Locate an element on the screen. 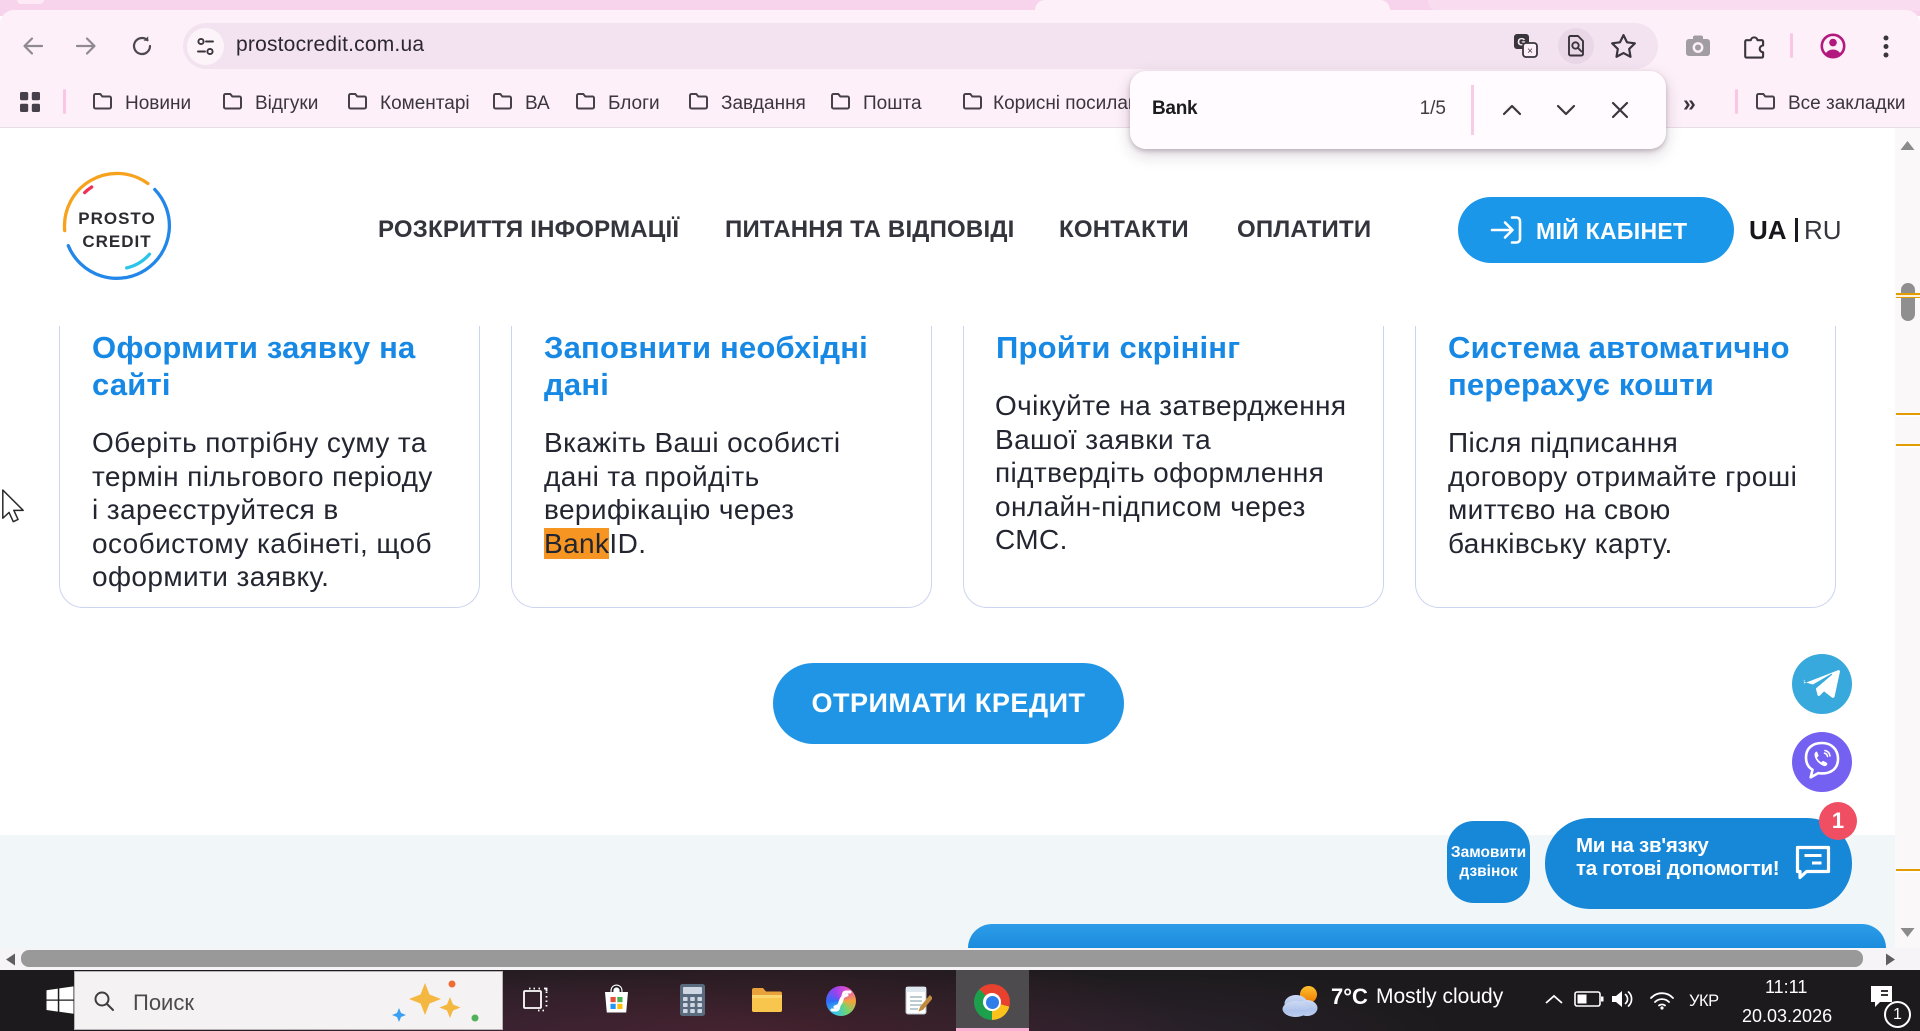 This screenshot has height=1031, width=1920. svg-text: PROSTO is located at coordinates (116, 218).